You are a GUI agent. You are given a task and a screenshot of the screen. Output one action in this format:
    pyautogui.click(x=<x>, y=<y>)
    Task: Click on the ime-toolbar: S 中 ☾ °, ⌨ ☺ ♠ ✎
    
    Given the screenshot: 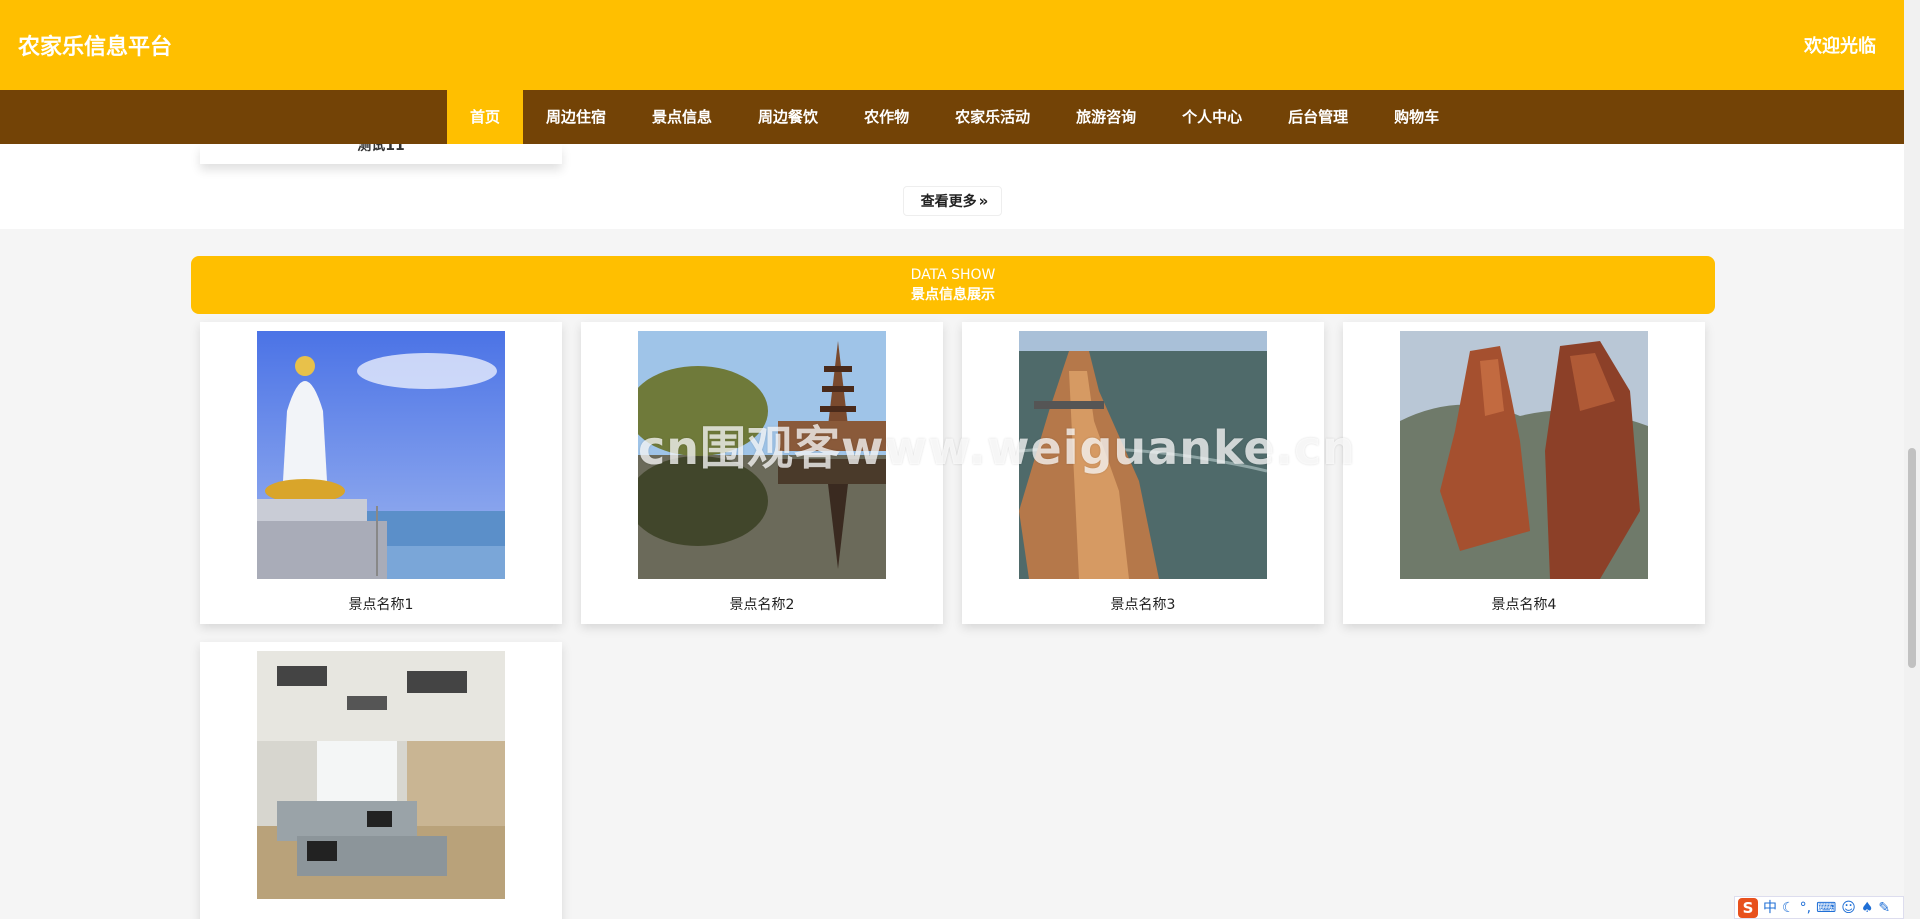 What is the action you would take?
    pyautogui.click(x=1819, y=907)
    